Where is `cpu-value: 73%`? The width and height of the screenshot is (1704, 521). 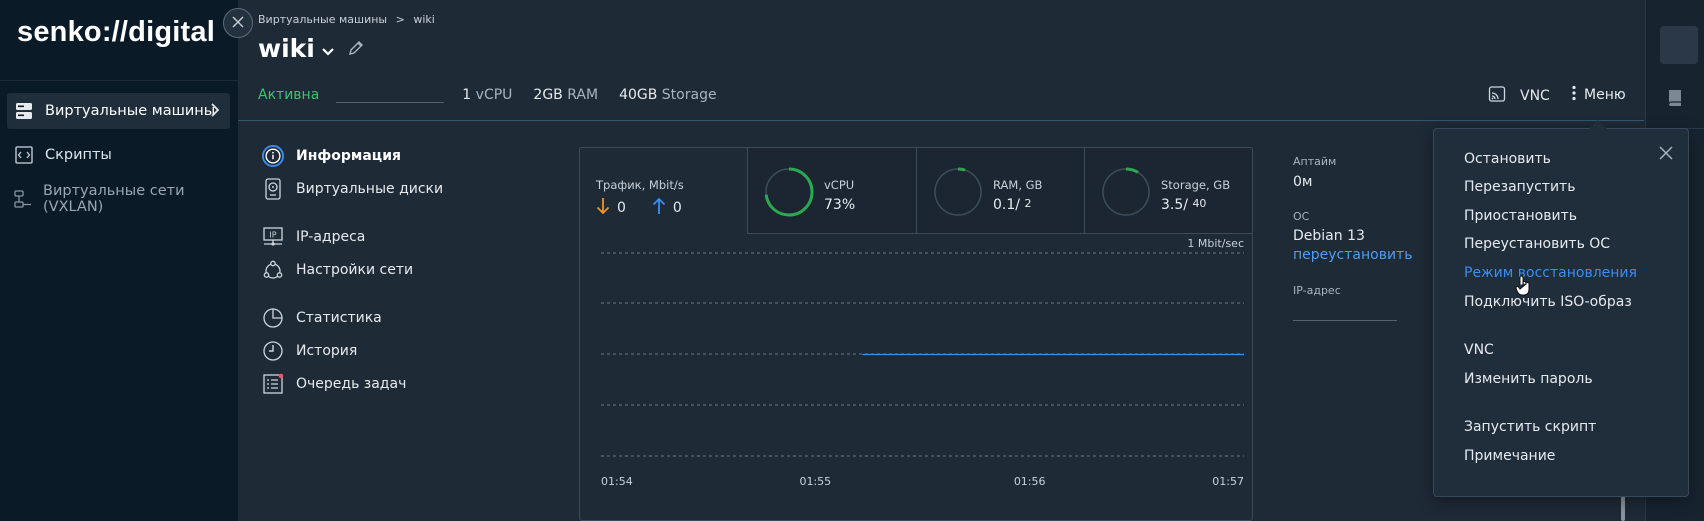 cpu-value: 73% is located at coordinates (840, 205).